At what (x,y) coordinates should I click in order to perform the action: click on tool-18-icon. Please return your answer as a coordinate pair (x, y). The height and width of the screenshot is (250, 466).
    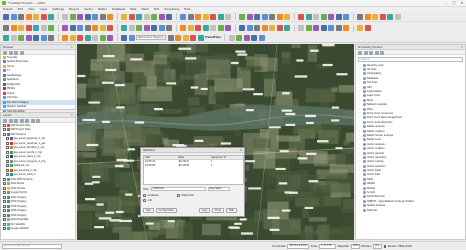
    Looking at the image, I should click on (146, 28).